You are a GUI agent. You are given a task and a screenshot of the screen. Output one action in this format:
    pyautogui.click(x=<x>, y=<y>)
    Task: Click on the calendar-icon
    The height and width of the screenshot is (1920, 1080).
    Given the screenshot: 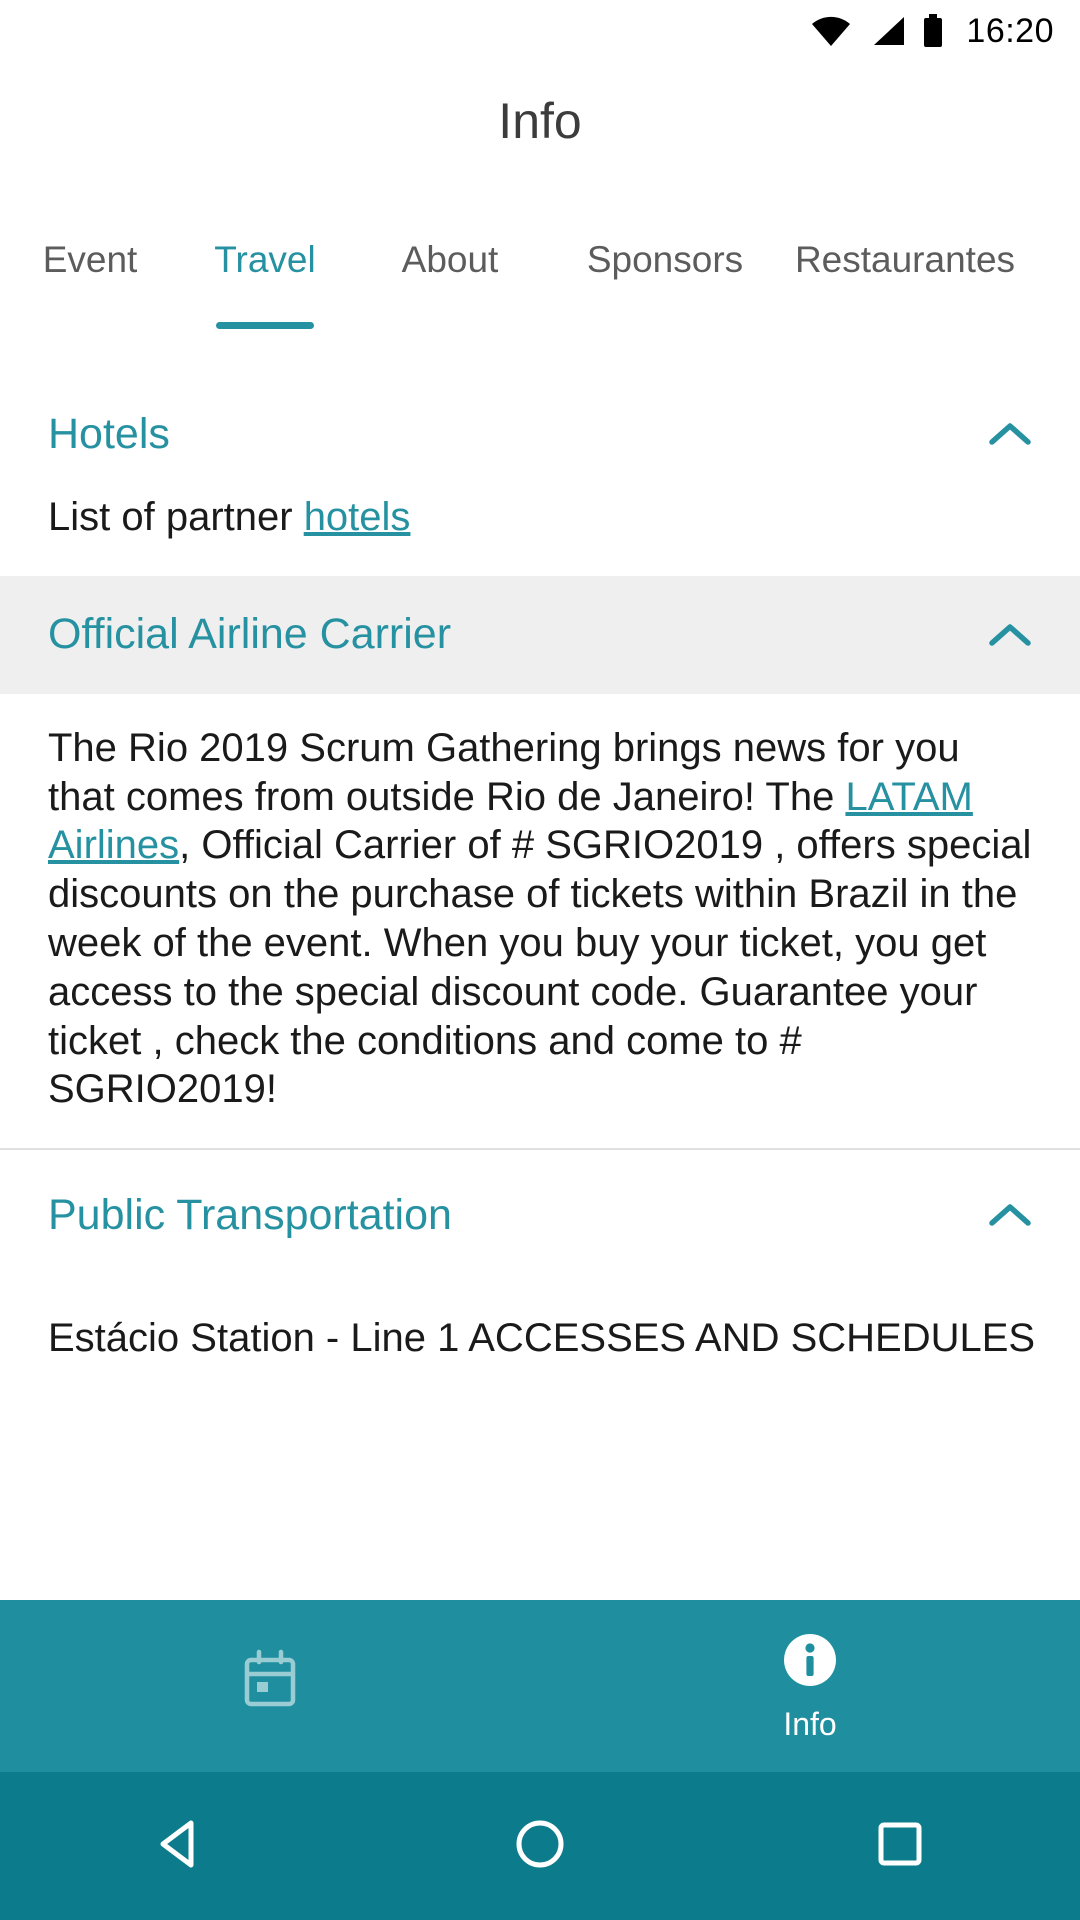 What is the action you would take?
    pyautogui.click(x=270, y=1681)
    